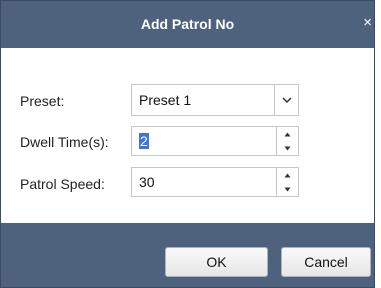  What do you see at coordinates (286, 100) in the screenshot?
I see `chevron-down-icon` at bounding box center [286, 100].